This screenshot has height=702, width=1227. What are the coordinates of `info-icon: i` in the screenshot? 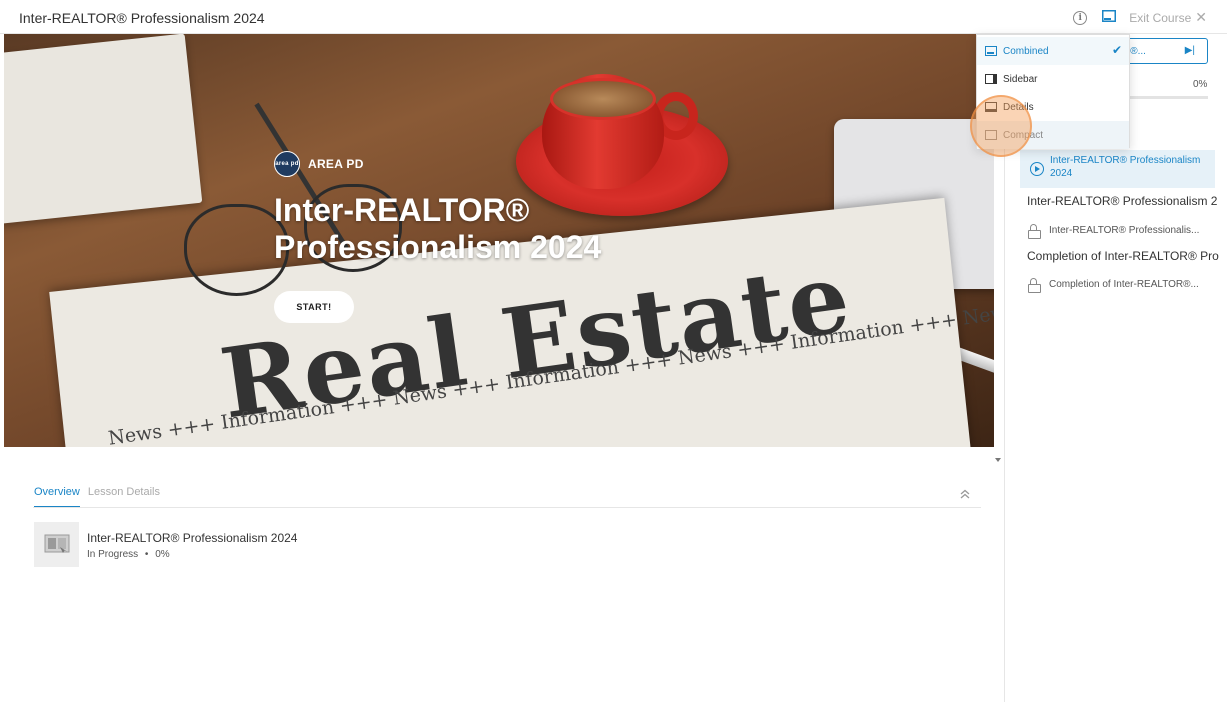 It's located at (1080, 17).